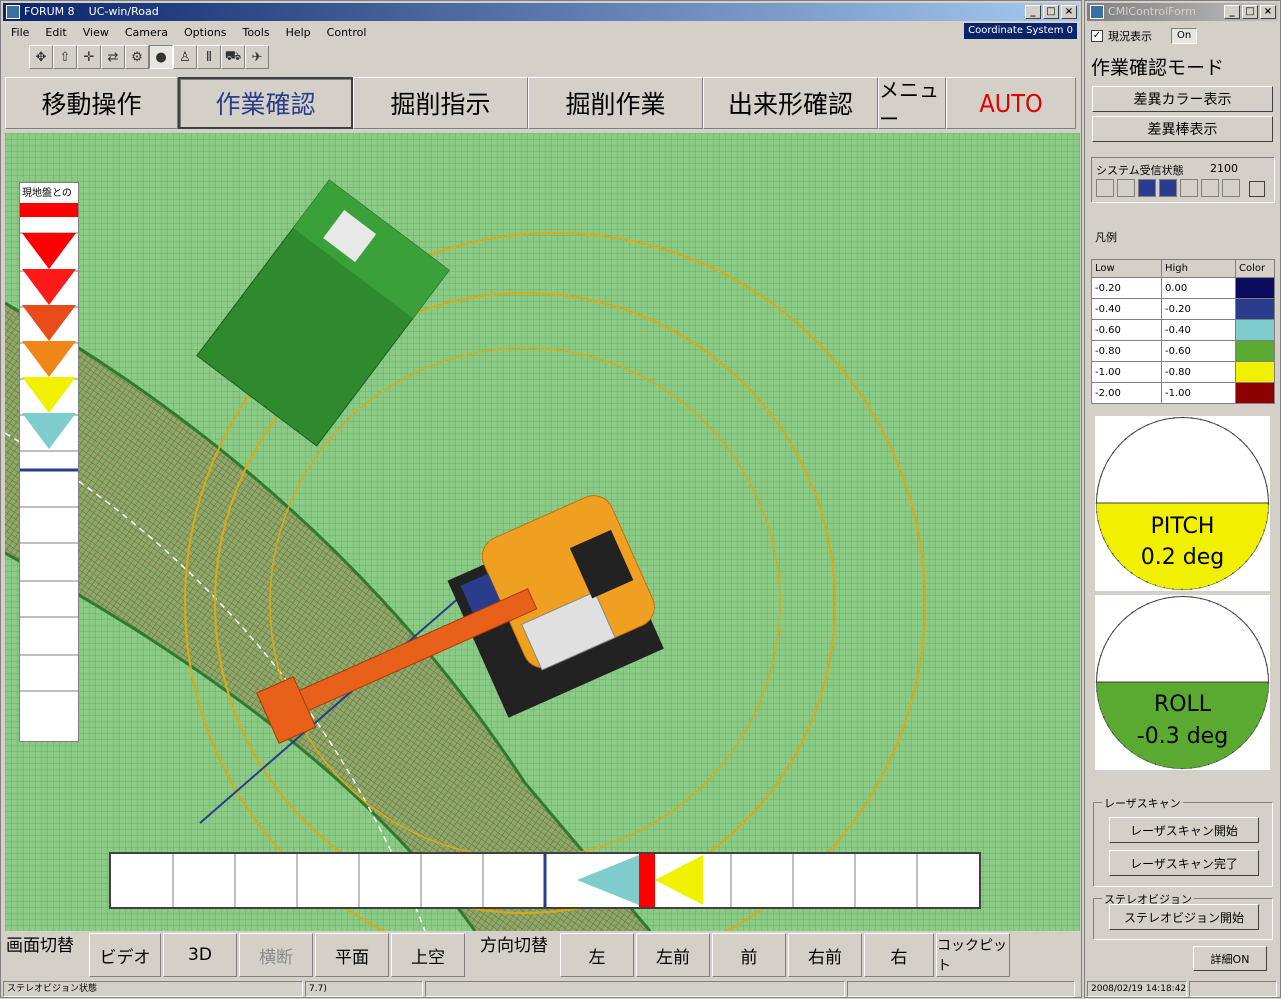  What do you see at coordinates (1182, 99) in the screenshot?
I see `diff-color-button: 差異カラー表示` at bounding box center [1182, 99].